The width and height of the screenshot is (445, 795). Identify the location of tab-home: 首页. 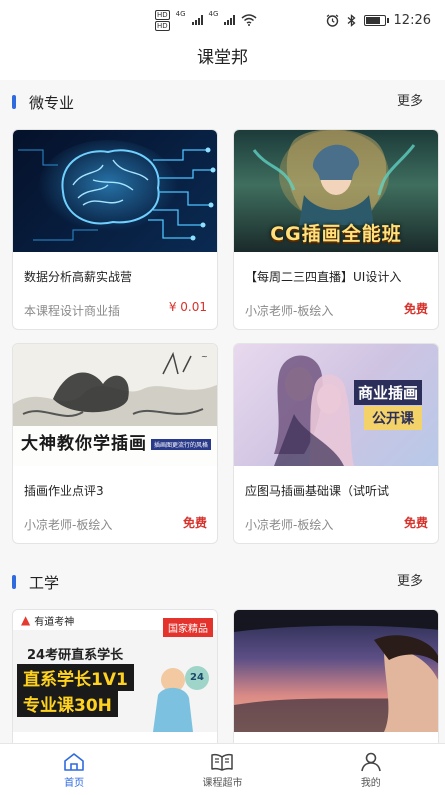
(74, 769).